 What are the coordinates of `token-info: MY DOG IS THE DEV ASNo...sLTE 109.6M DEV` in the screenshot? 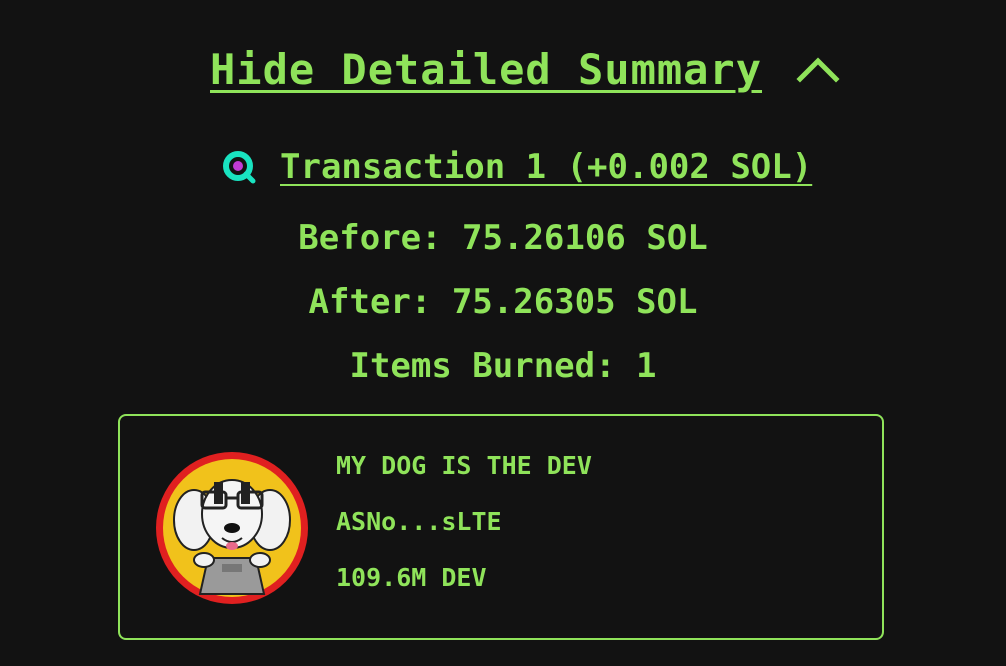 It's located at (464, 530).